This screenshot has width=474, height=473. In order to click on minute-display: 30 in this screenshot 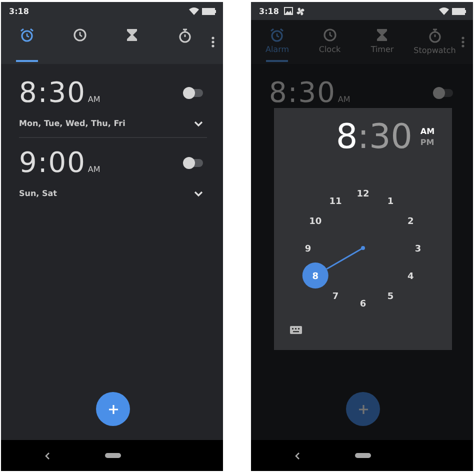, I will do `click(390, 137)`.